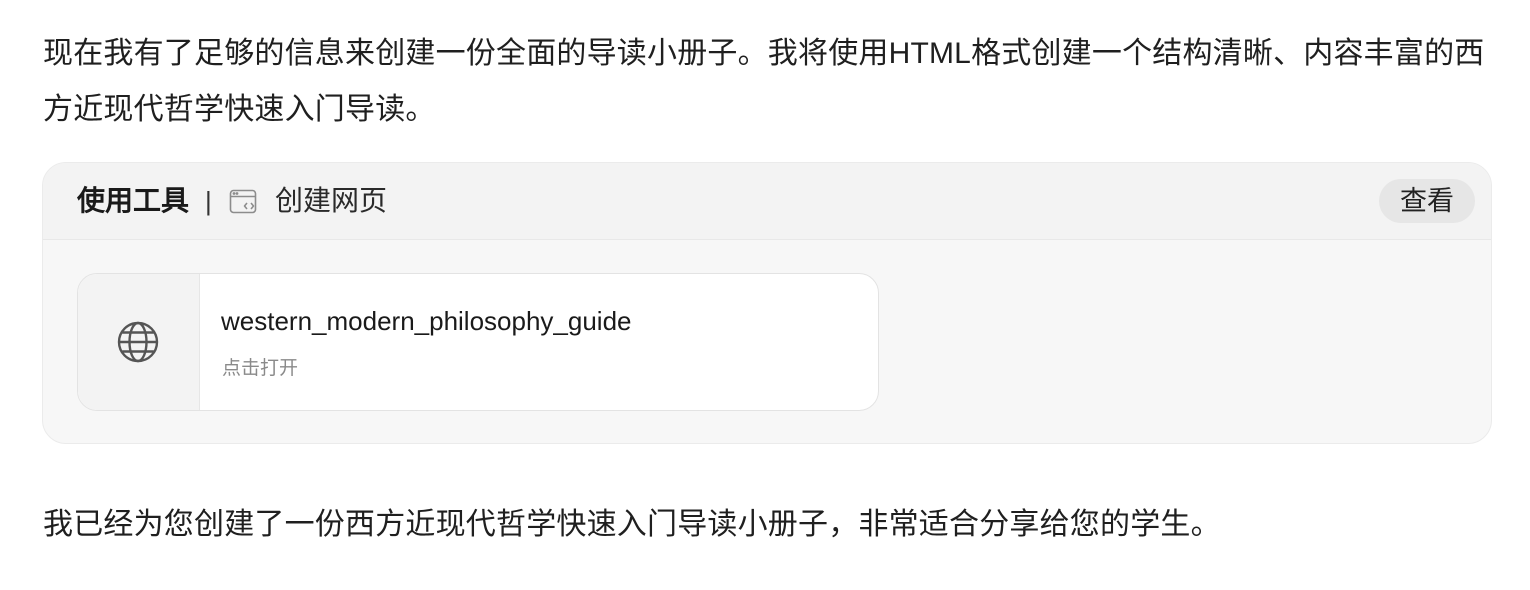  What do you see at coordinates (632, 524) in the screenshot?
I see `outro-message: 我已经为您创建了一份西方近现代哲学快速入门导读小册子，非常适合分享给您的学生。` at bounding box center [632, 524].